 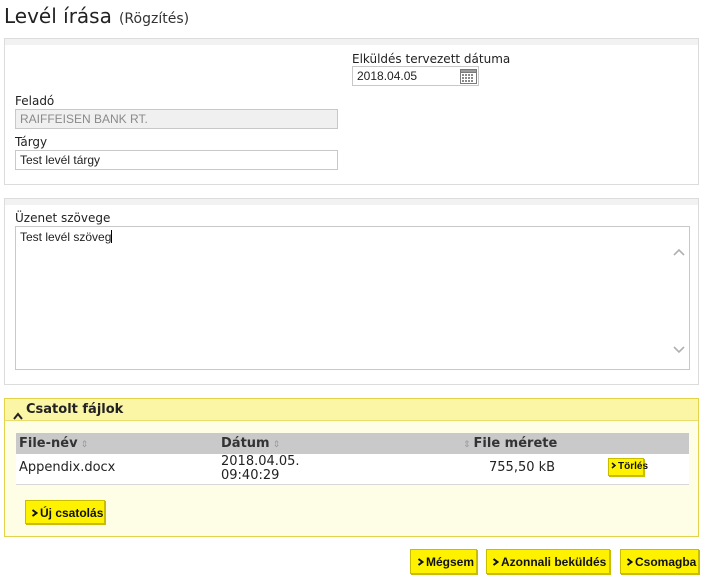 What do you see at coordinates (522, 467) in the screenshot?
I see `attachment-size: 755,50 kB` at bounding box center [522, 467].